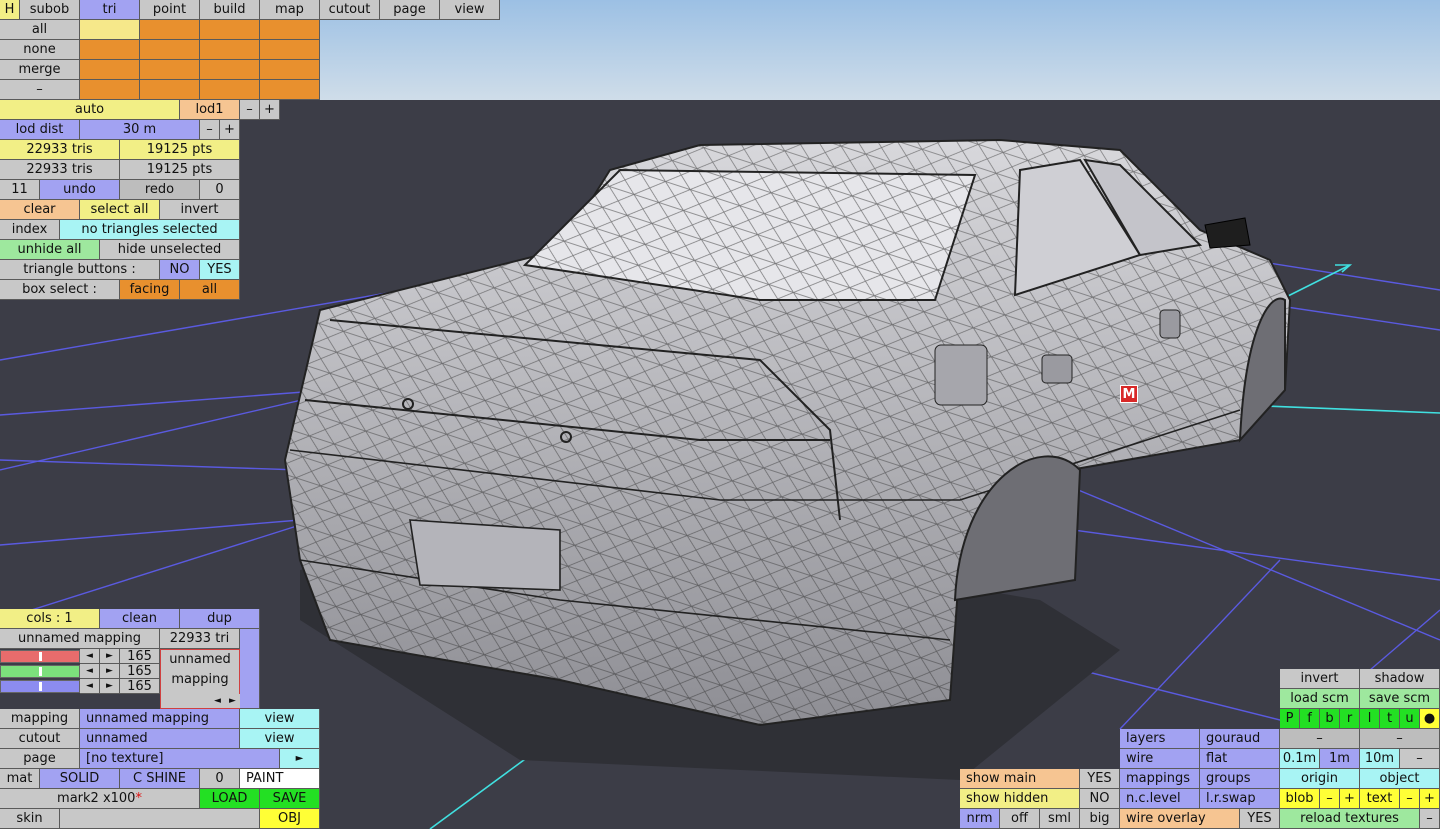 The width and height of the screenshot is (1440, 829). I want to click on triangle-buttons-no: NO, so click(180, 270).